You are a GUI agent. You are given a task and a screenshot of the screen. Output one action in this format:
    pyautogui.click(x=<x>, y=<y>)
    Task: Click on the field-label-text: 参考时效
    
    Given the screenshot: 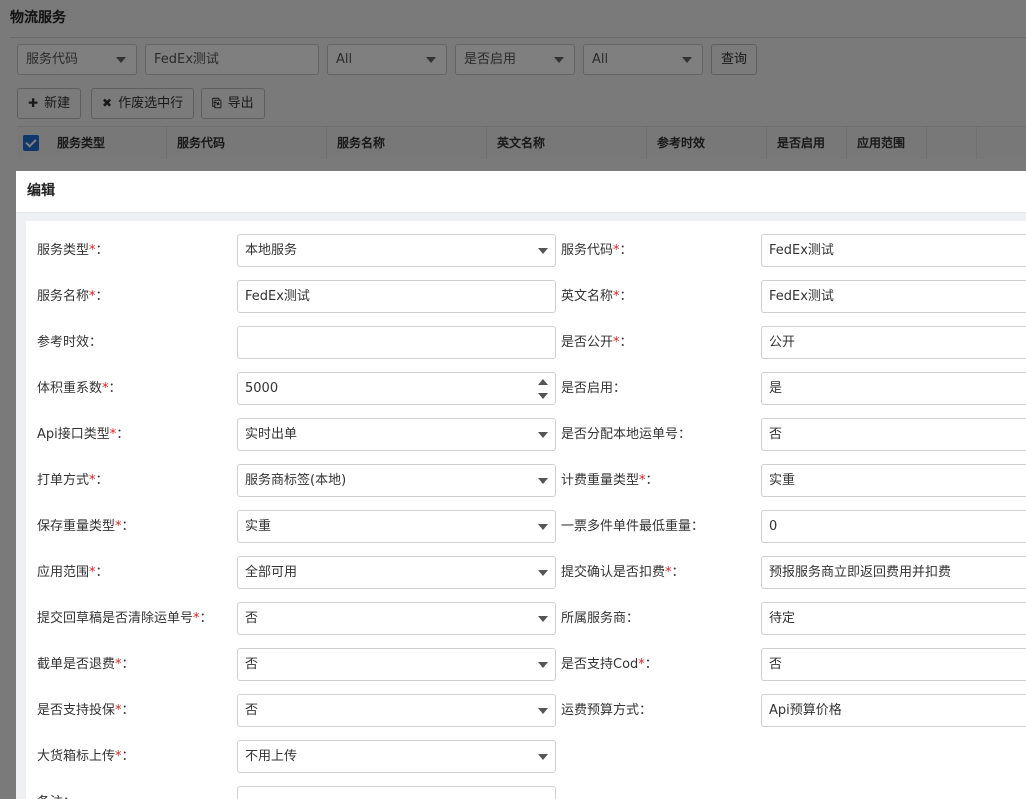 What is the action you would take?
    pyautogui.click(x=63, y=342)
    